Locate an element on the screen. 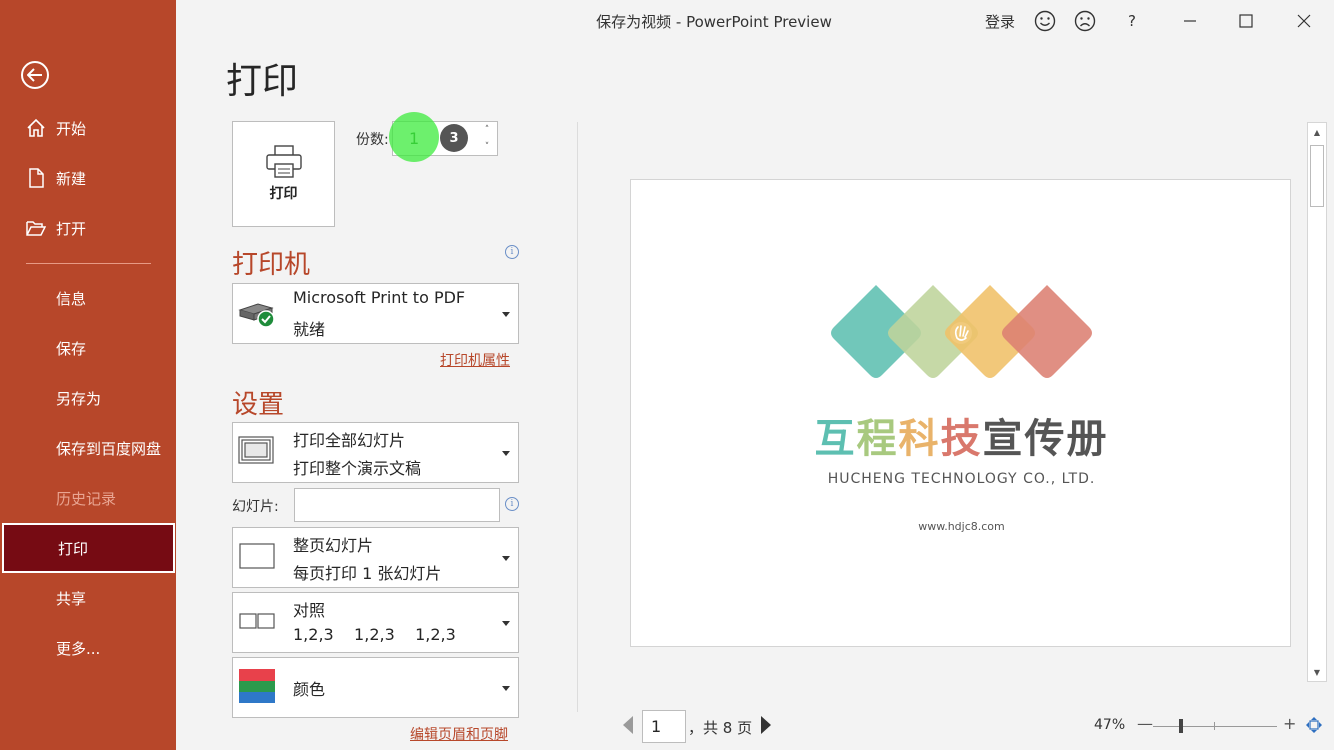 Image resolution: width=1334 pixels, height=750 pixels. scroll-up-icon: ▲ is located at coordinates (1317, 132).